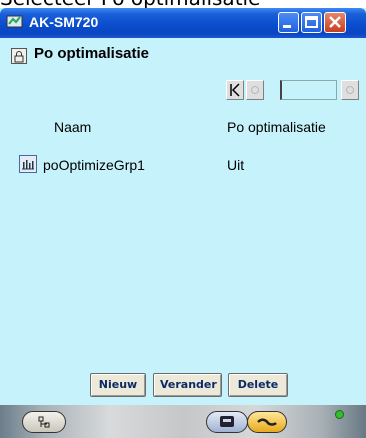 This screenshot has height=438, width=366. Describe the element at coordinates (183, 23) in the screenshot. I see `title-bar: AK-SM720` at that location.